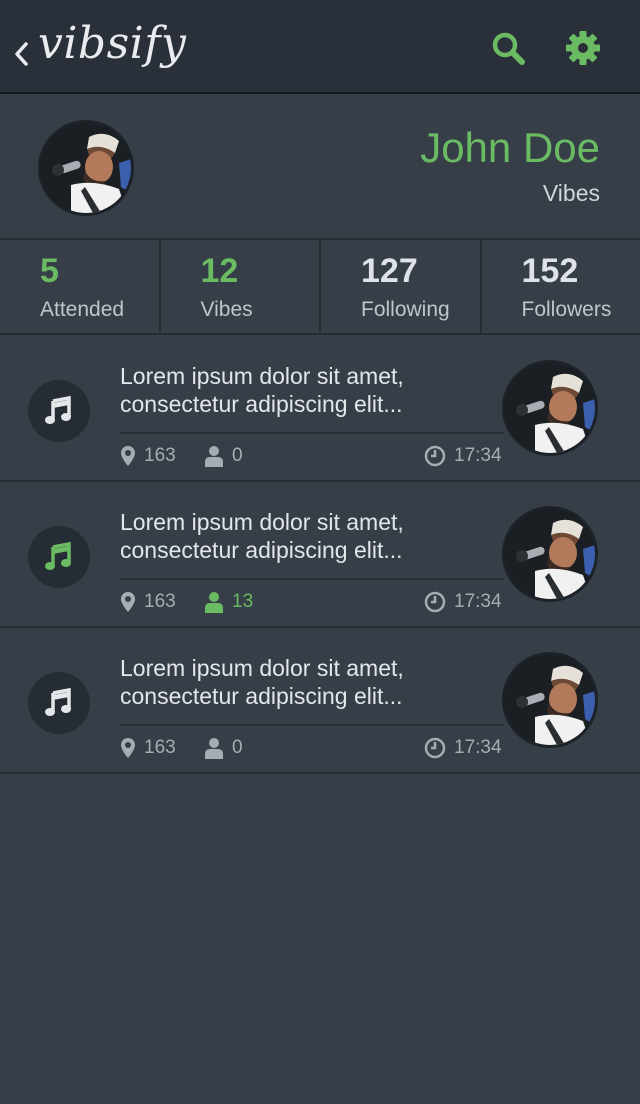 The width and height of the screenshot is (640, 1104). I want to click on gear-icon, so click(583, 48).